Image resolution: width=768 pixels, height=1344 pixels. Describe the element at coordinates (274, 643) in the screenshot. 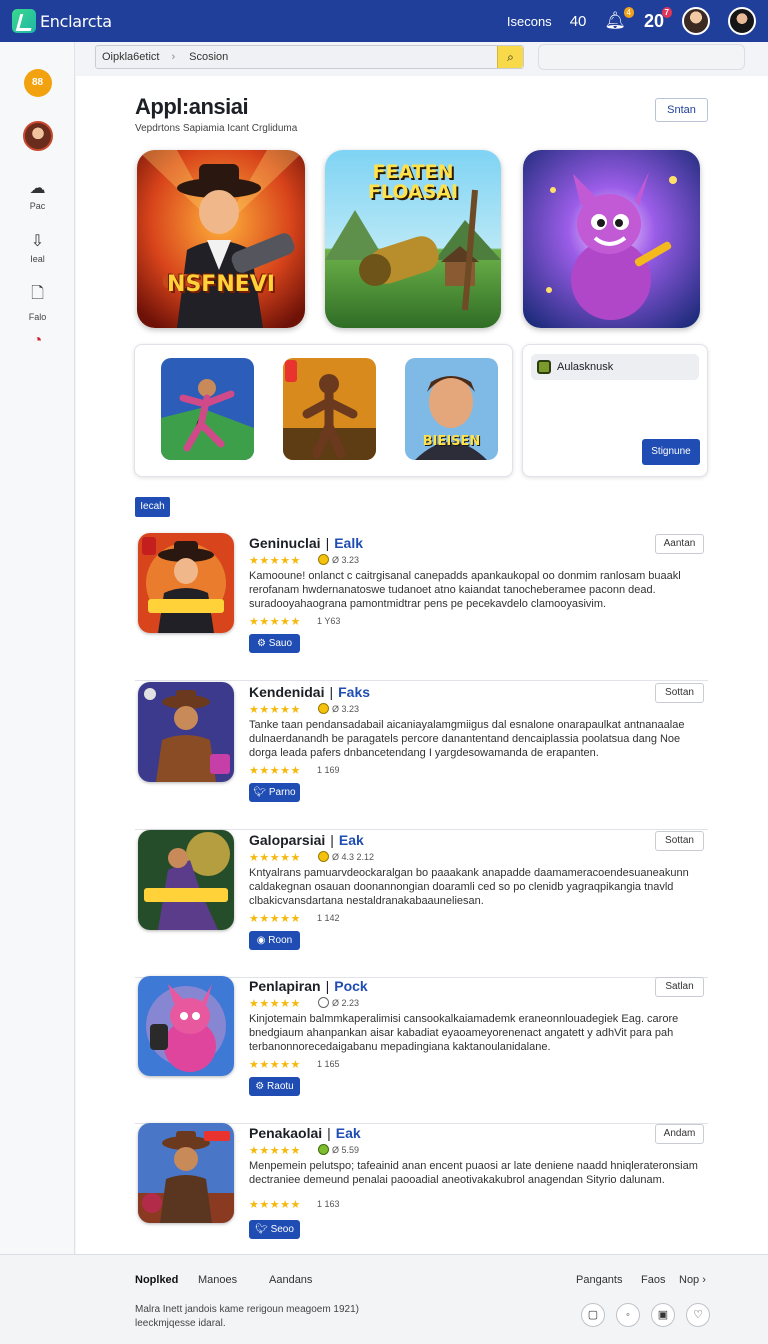

I see `item-action-button: ⚙︎ Sauo` at that location.